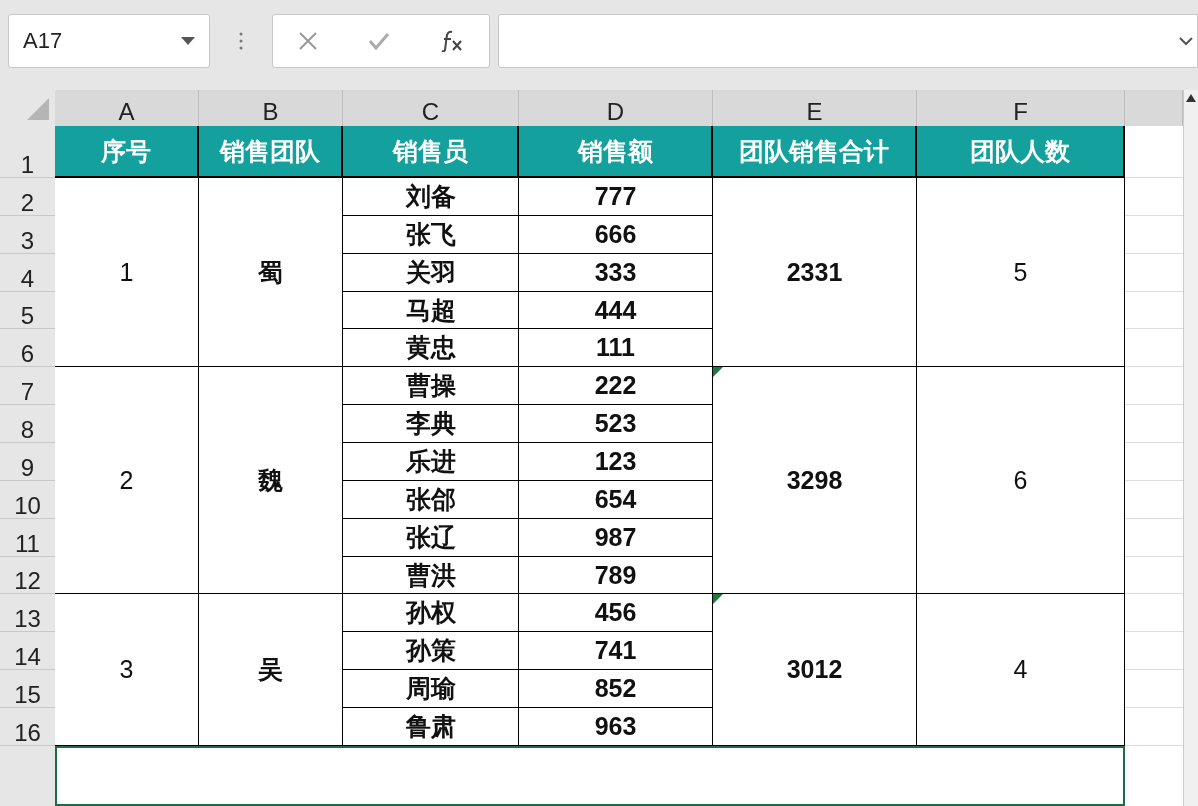 This screenshot has width=1198, height=806. What do you see at coordinates (1021, 108) in the screenshot?
I see `column-header: F` at bounding box center [1021, 108].